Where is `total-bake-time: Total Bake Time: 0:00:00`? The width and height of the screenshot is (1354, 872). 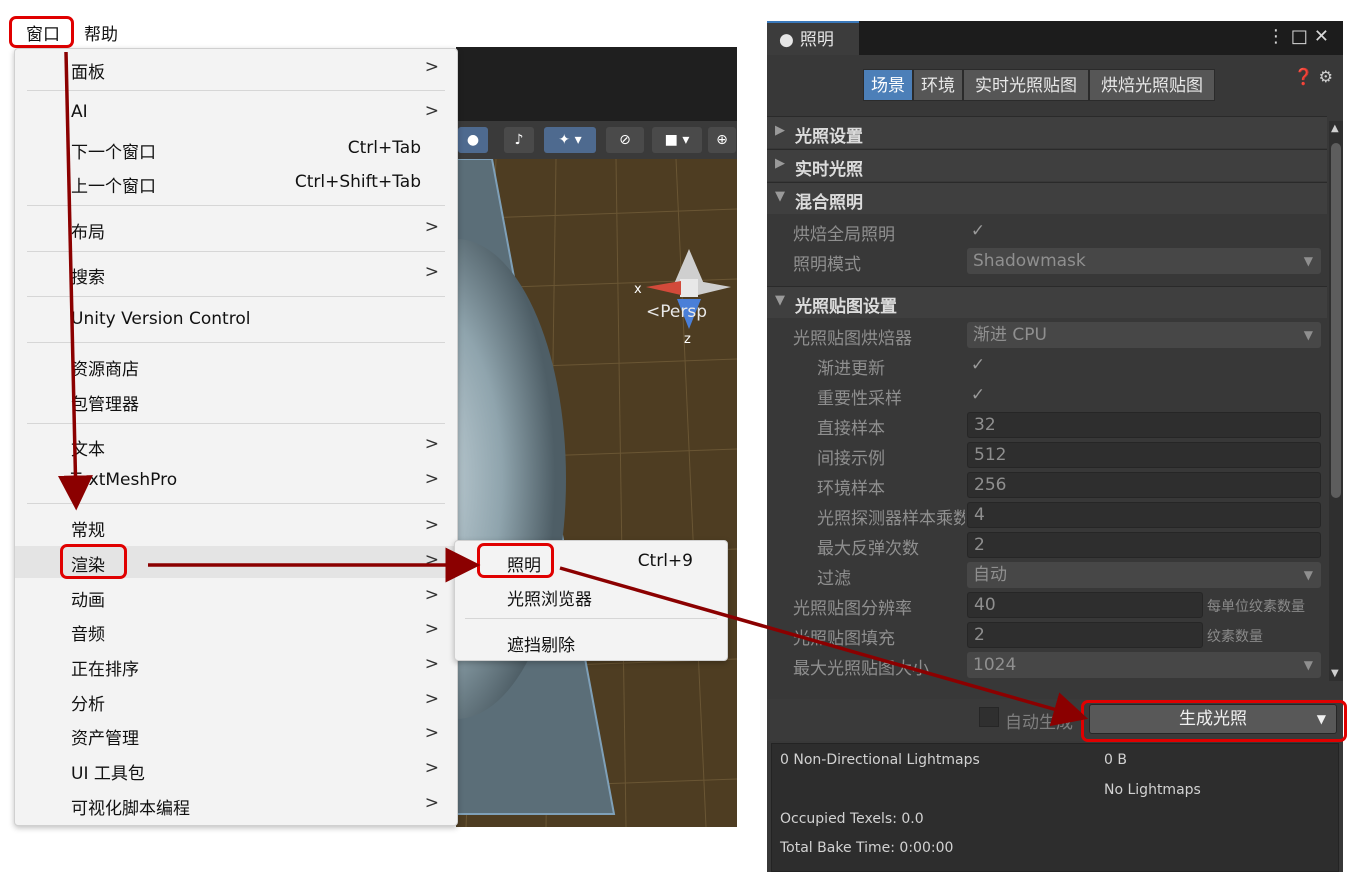 total-bake-time: Total Bake Time: 0:00:00 is located at coordinates (867, 848).